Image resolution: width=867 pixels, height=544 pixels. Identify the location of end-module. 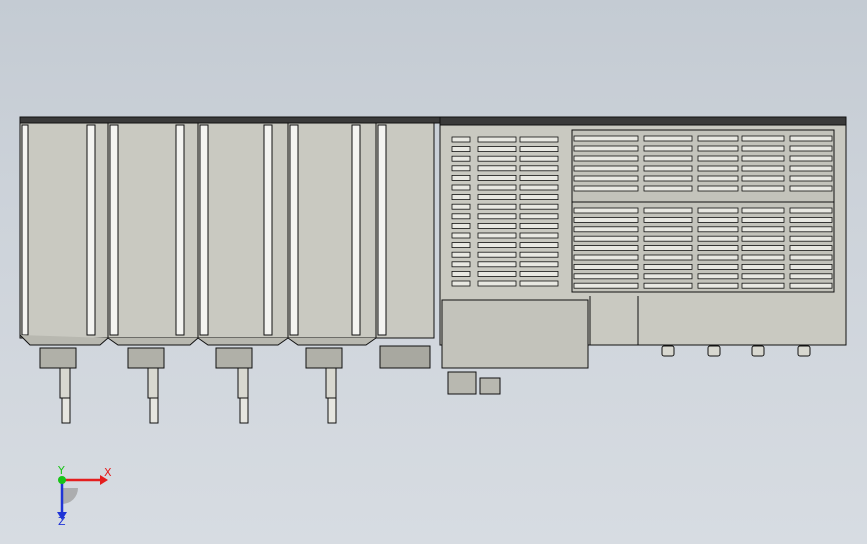
(405, 245).